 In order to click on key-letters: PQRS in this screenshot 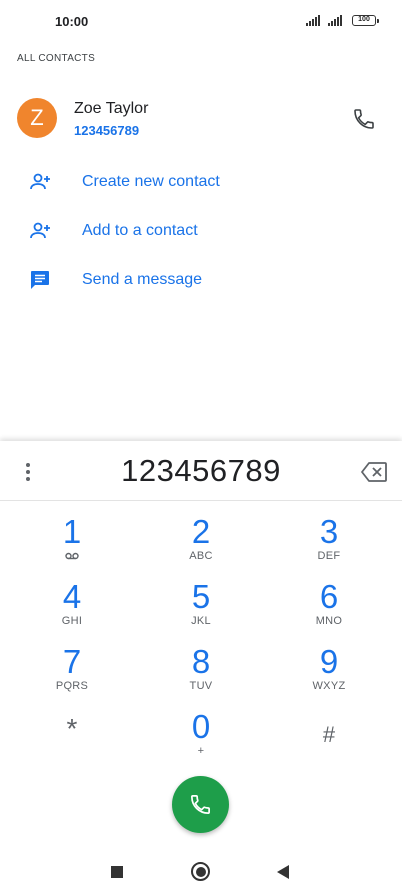, I will do `click(72, 686)`.